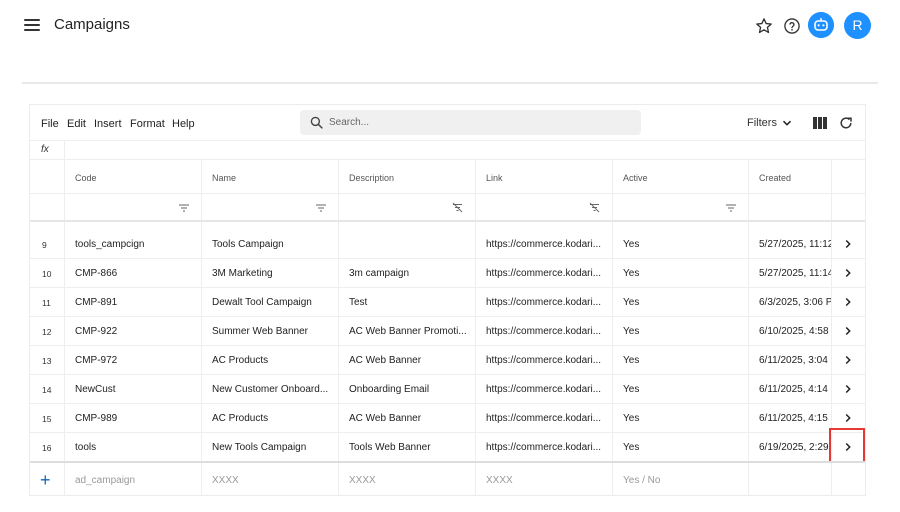  I want to click on column-header-name: Name, so click(224, 178).